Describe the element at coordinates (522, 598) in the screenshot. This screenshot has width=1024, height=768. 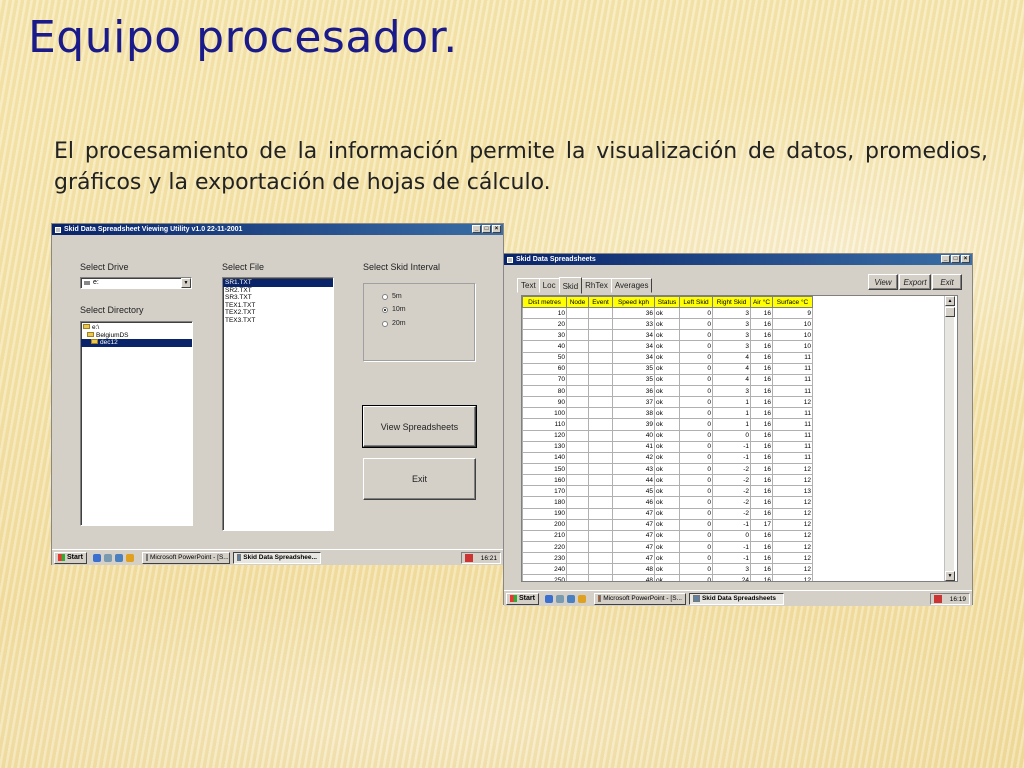
I see `start-button: Start` at that location.